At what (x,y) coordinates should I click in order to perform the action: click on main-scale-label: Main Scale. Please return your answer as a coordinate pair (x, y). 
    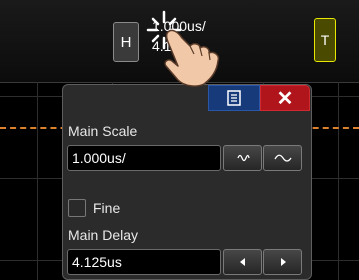
    Looking at the image, I should click on (103, 131).